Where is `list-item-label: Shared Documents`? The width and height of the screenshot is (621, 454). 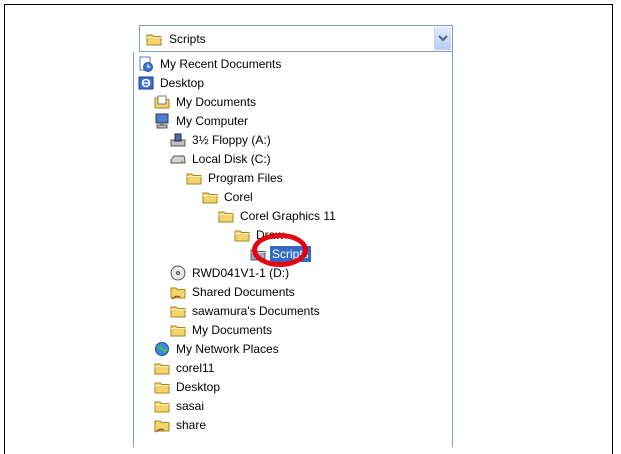 list-item-label: Shared Documents is located at coordinates (243, 292).